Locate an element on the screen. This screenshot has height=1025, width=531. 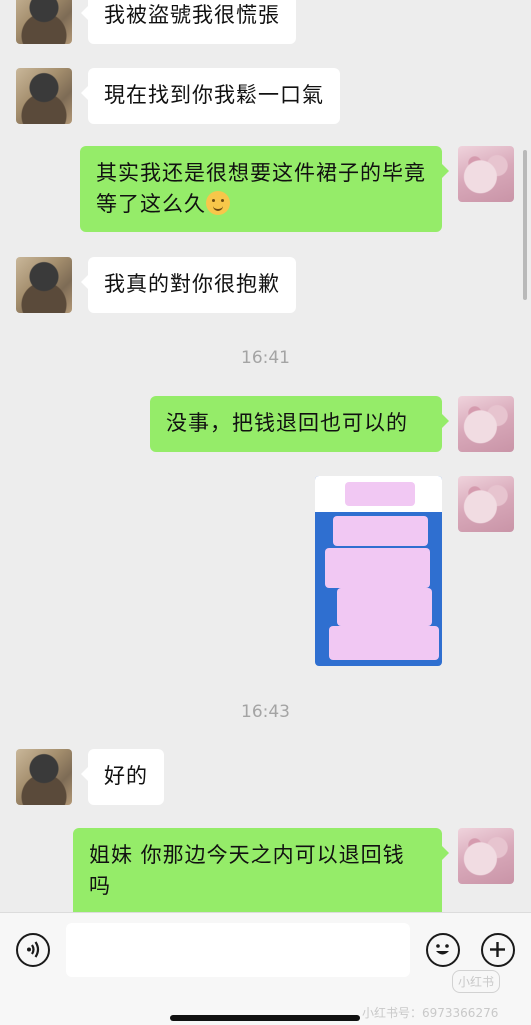
voice-icon is located at coordinates (33, 950).